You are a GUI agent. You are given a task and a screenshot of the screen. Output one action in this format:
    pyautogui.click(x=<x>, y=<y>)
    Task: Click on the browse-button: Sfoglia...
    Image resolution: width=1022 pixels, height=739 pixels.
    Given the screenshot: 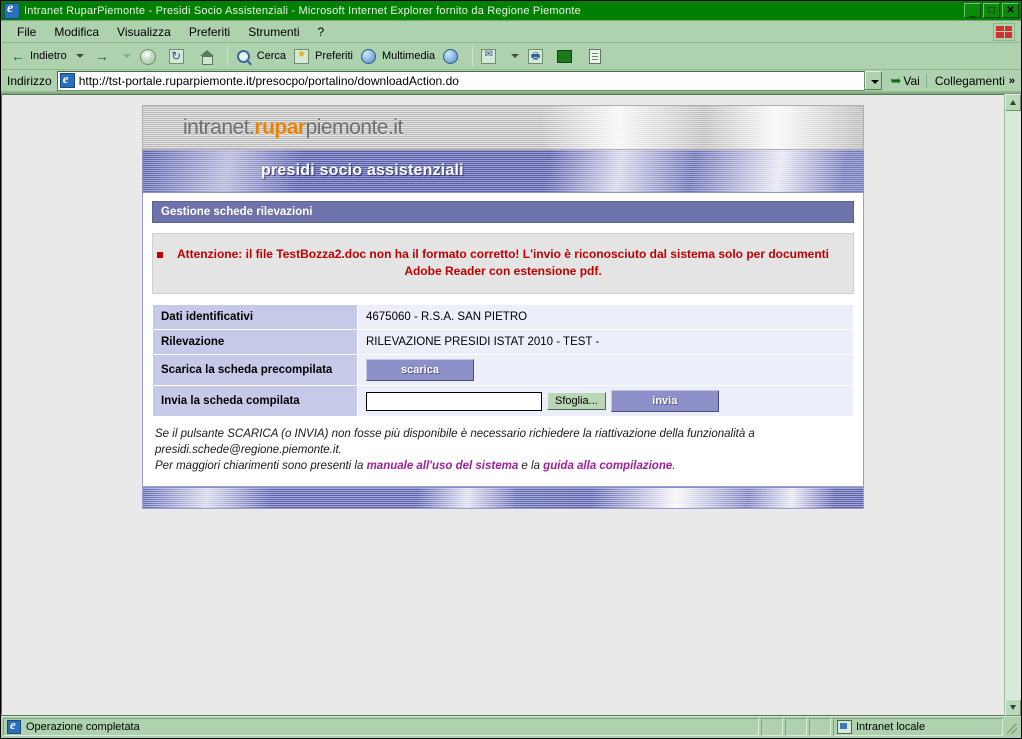 What is the action you would take?
    pyautogui.click(x=576, y=401)
    